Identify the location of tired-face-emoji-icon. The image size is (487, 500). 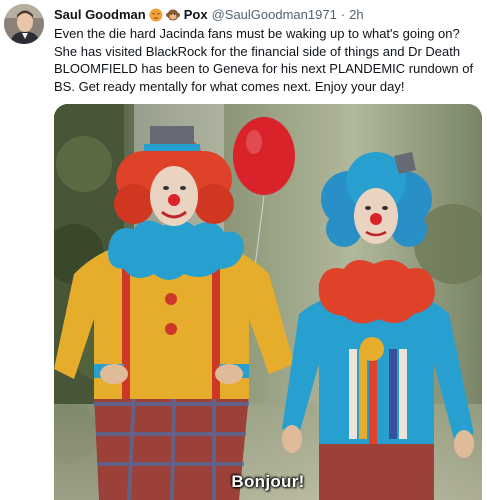
(156, 15).